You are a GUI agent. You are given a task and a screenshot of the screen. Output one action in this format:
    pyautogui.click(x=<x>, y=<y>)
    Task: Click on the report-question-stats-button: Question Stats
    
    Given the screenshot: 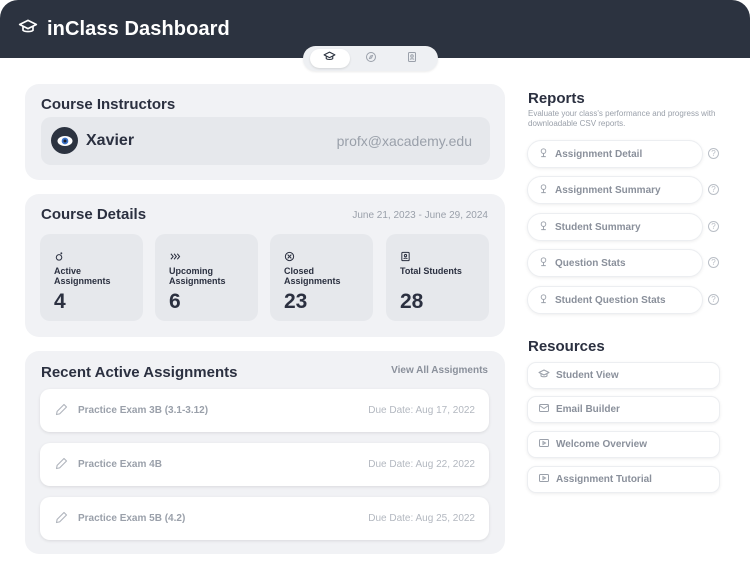 What is the action you would take?
    pyautogui.click(x=615, y=263)
    